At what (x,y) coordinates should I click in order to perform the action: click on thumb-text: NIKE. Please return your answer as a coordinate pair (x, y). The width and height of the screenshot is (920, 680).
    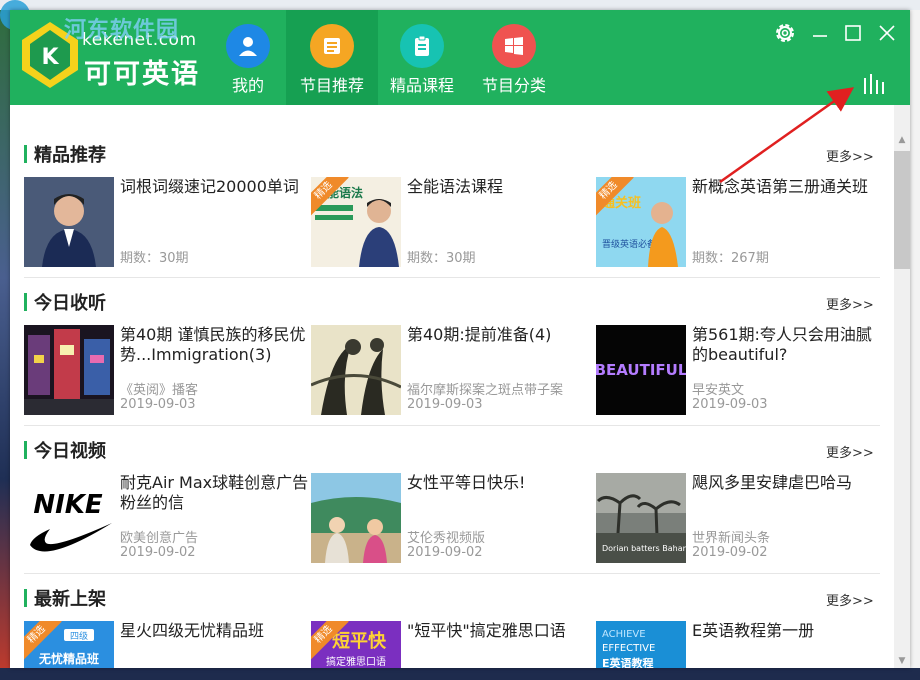
    Looking at the image, I should click on (68, 505).